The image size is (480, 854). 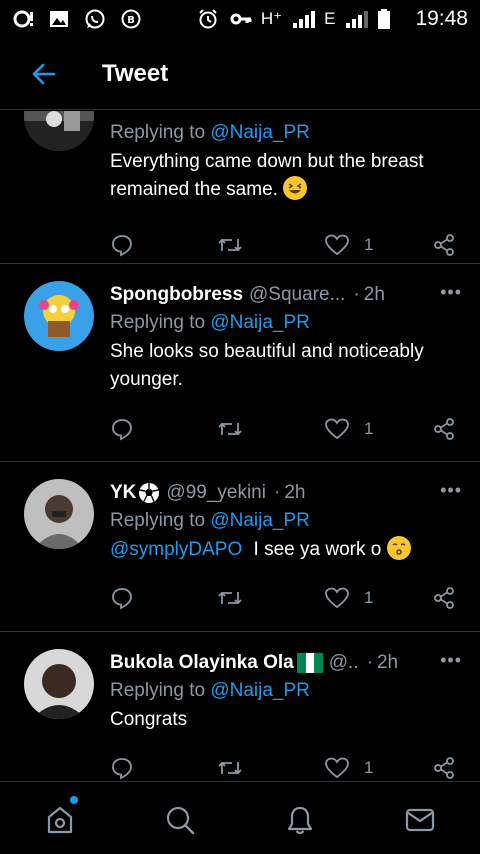 What do you see at coordinates (74, 800) in the screenshot?
I see `new-content-dot` at bounding box center [74, 800].